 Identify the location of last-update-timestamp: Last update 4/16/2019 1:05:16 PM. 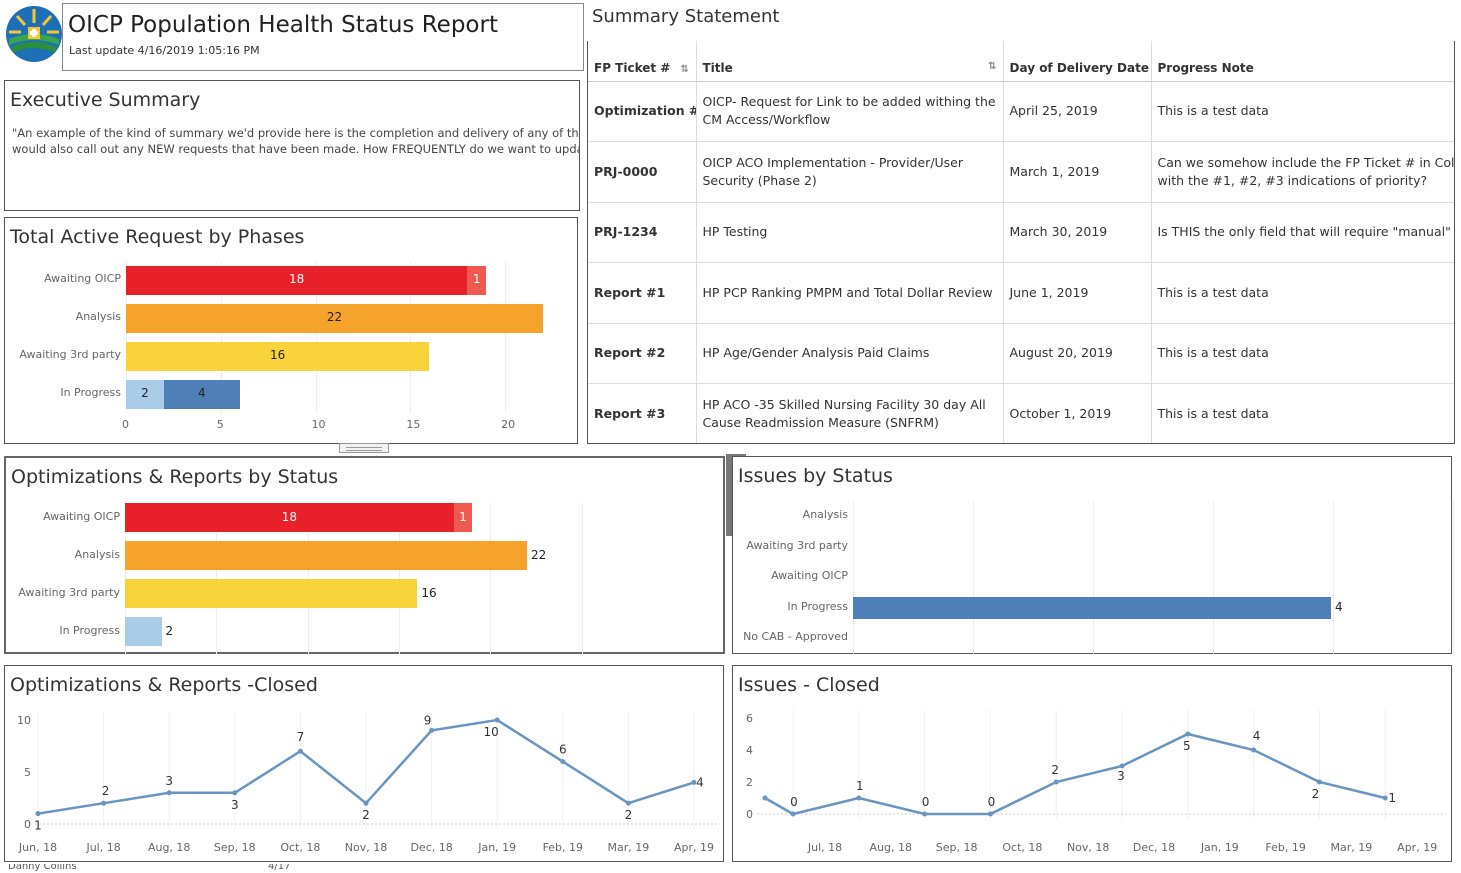
(164, 50).